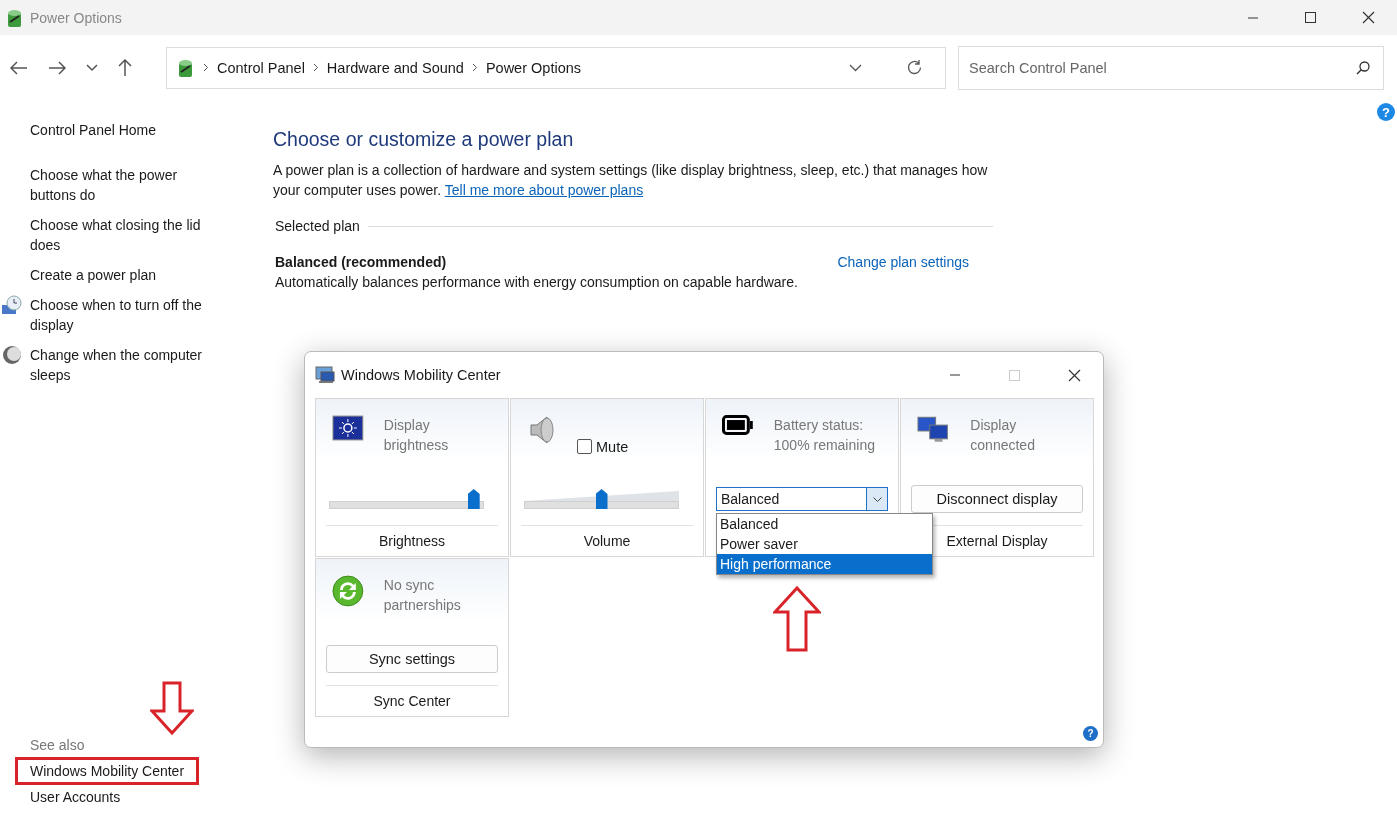 The image size is (1397, 815). Describe the element at coordinates (421, 375) in the screenshot. I see `window-title: Windows Mobility Center` at that location.